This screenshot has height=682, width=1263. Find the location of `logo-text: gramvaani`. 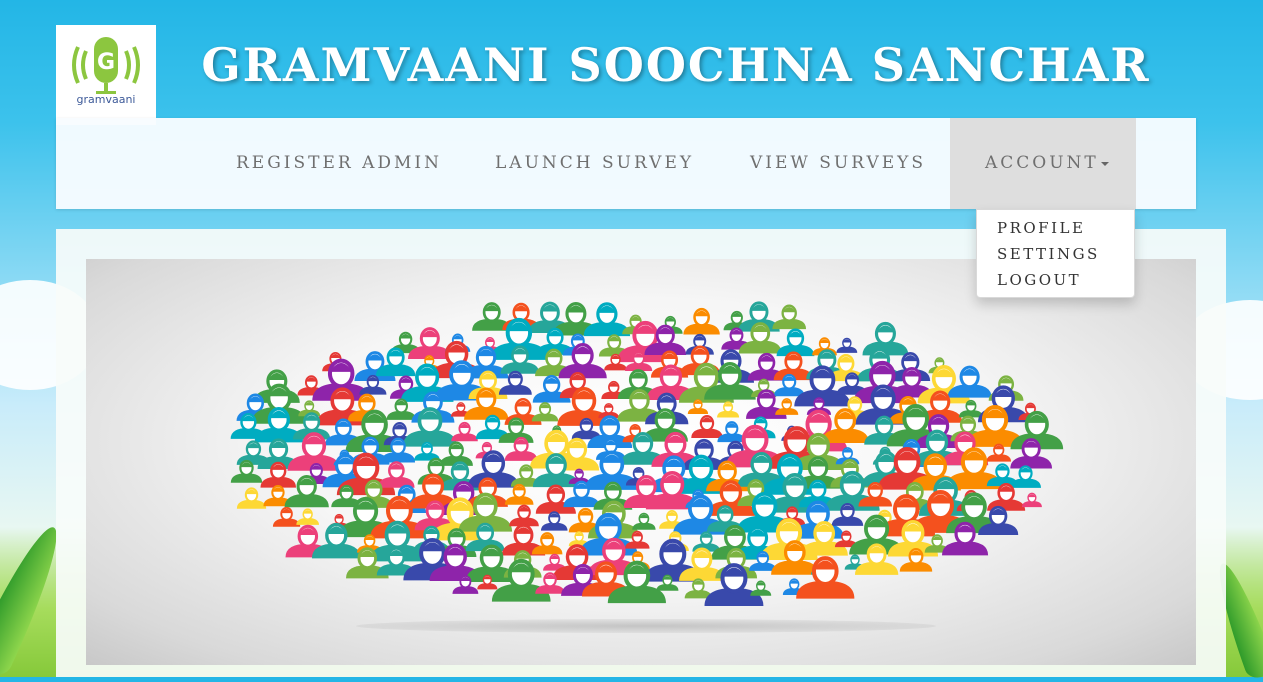

logo-text: gramvaani is located at coordinates (106, 99).